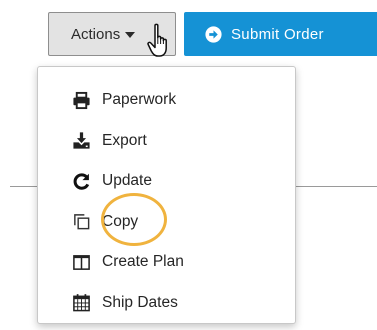 The width and height of the screenshot is (377, 330). I want to click on menu-item-ship-dates: Ship Dates, so click(166, 303).